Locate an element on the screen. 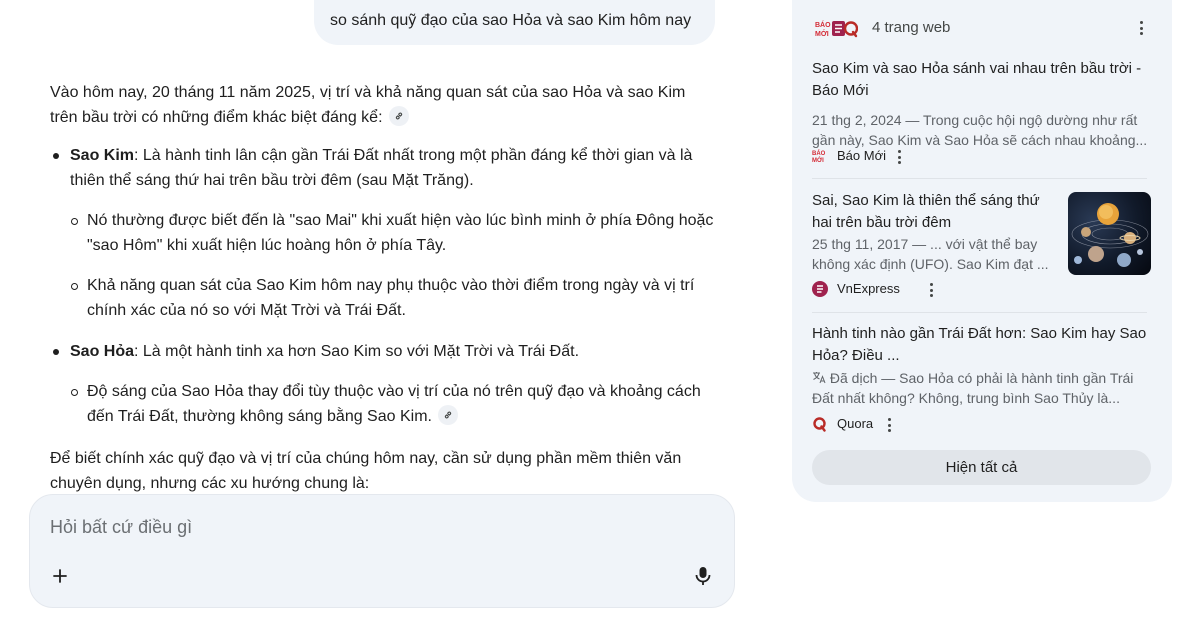 This screenshot has width=1200, height=624. baomoi-favicon-icon: BÁO MỚI is located at coordinates (819, 157).